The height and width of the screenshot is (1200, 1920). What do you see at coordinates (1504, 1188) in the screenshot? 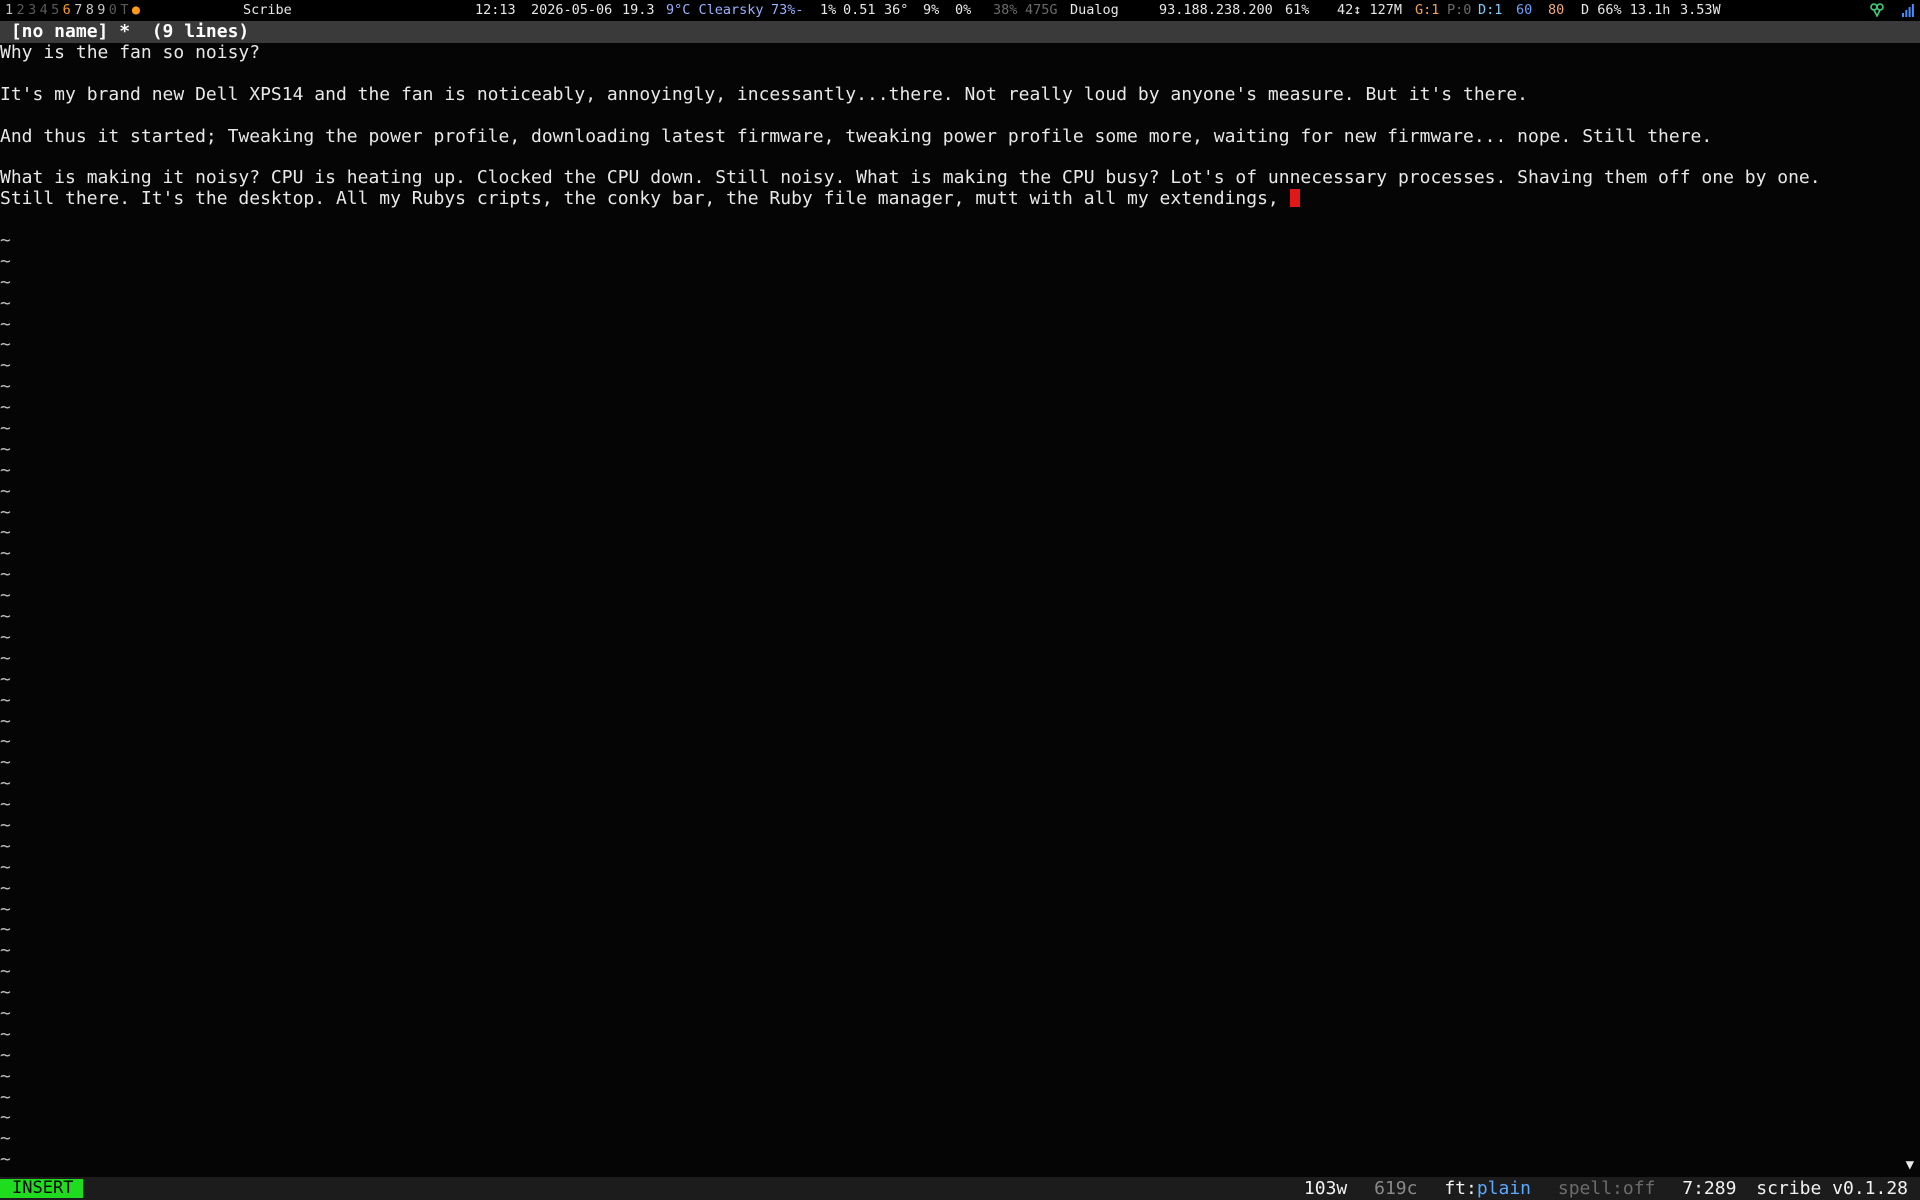
I see `filetype-value: plain` at bounding box center [1504, 1188].